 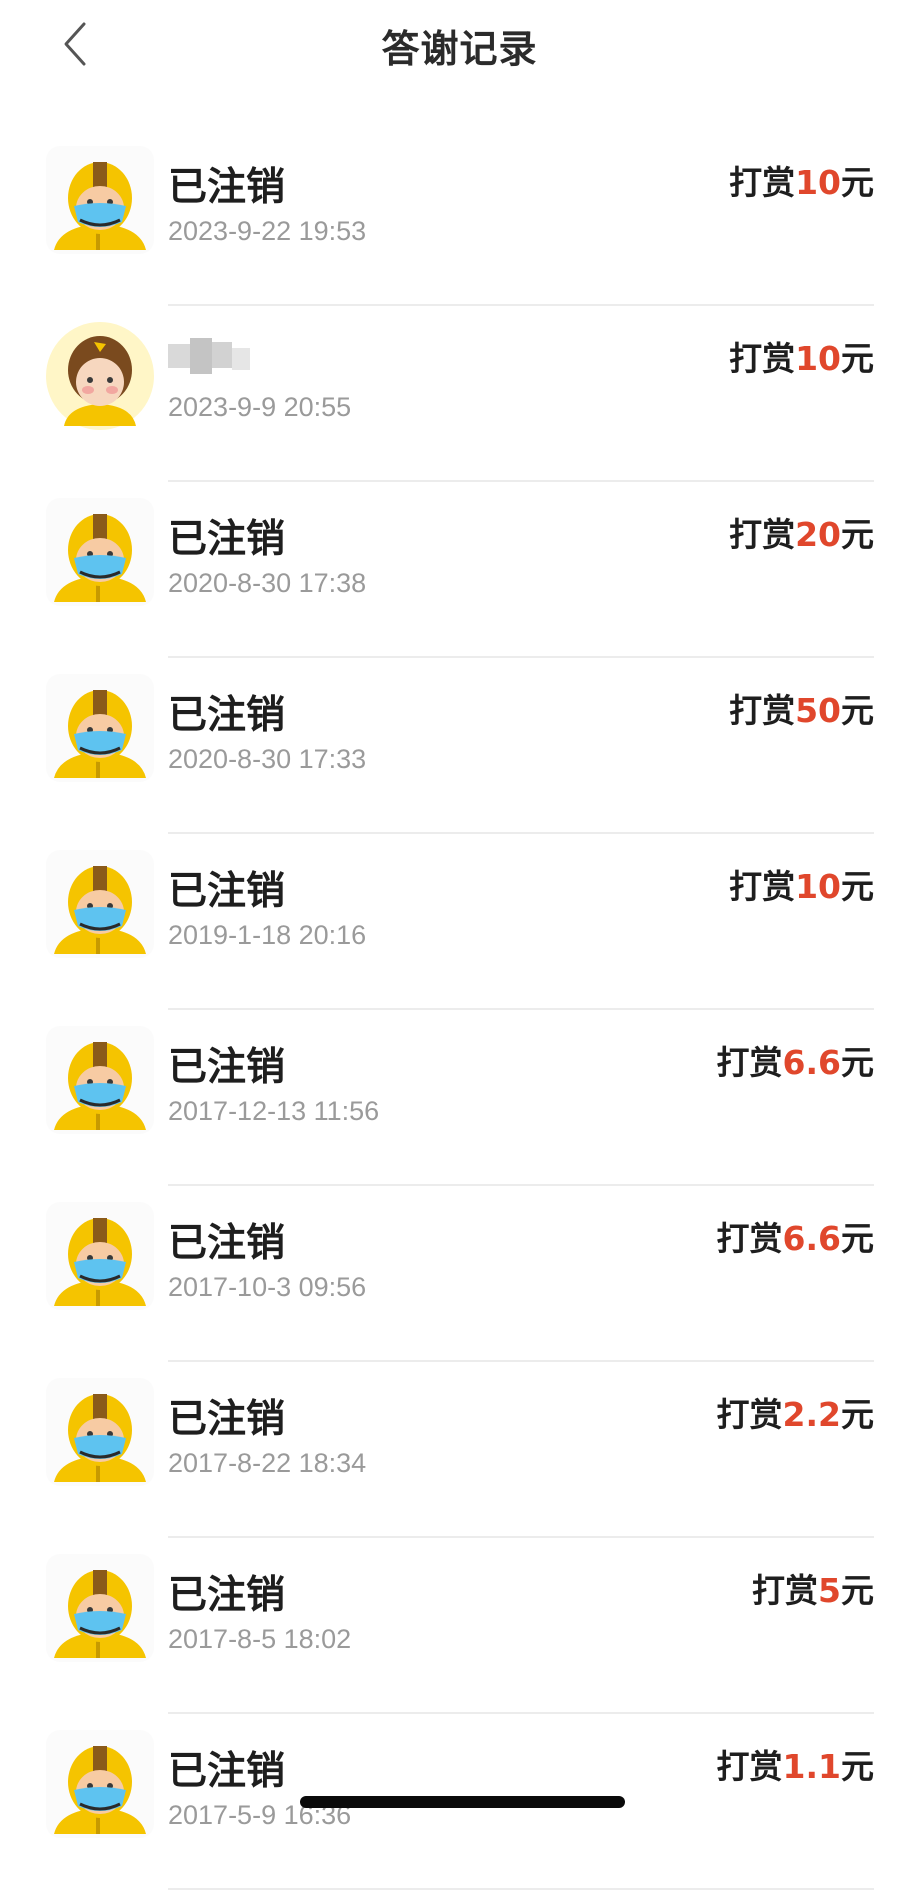 What do you see at coordinates (459, 394) in the screenshot?
I see `list-item: 2023-9-9 20:55 打赏10元` at bounding box center [459, 394].